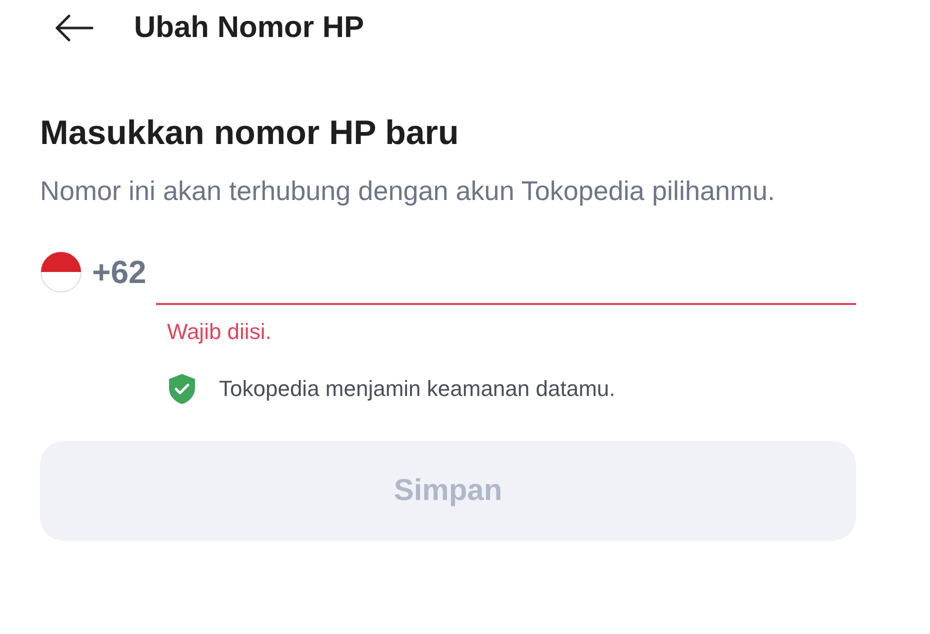  Describe the element at coordinates (61, 272) in the screenshot. I see `flag-icon` at that location.